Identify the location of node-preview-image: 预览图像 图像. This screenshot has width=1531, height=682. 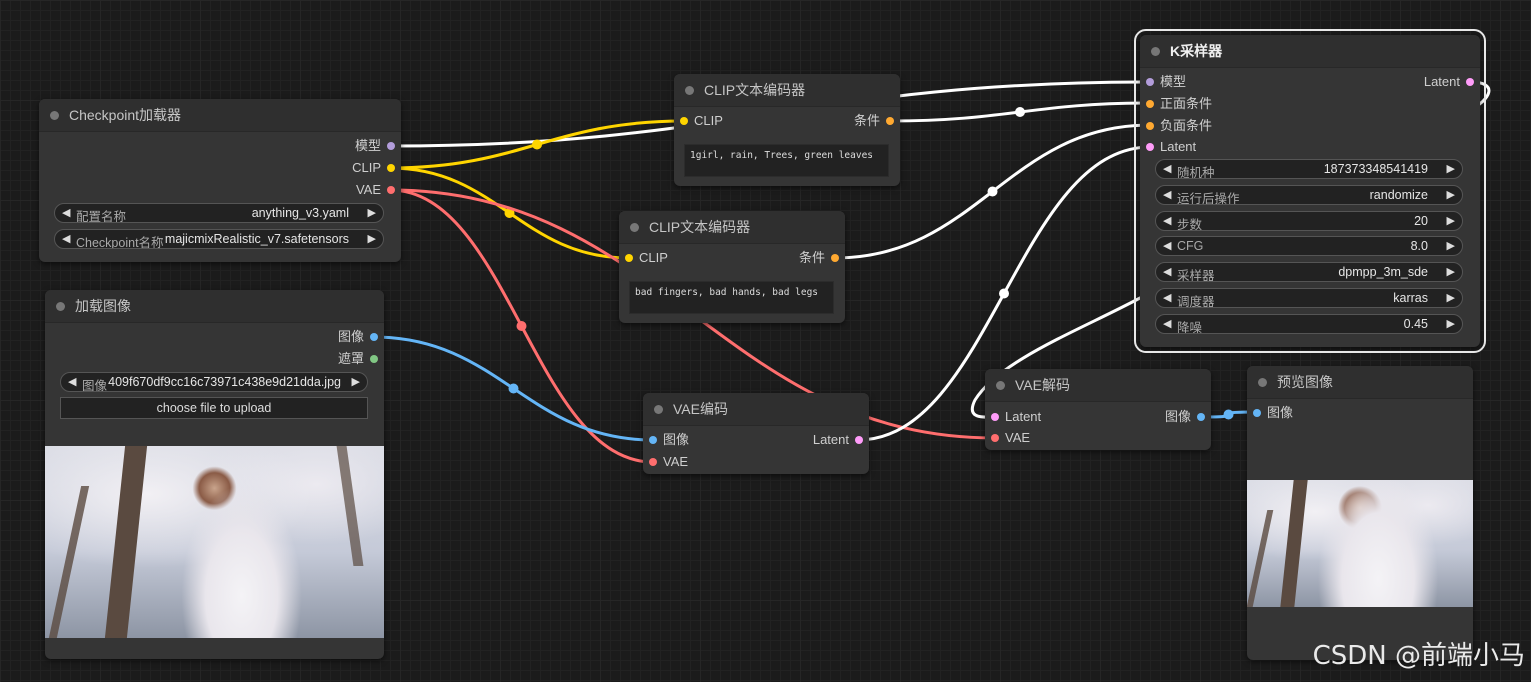
(1360, 513).